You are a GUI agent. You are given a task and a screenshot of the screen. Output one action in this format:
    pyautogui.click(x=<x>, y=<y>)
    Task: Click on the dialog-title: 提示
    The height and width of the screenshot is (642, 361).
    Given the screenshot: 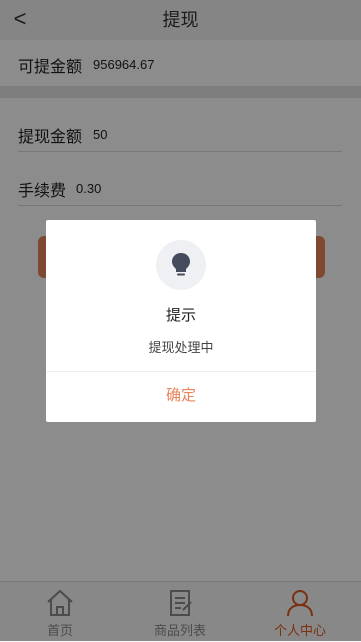 What is the action you would take?
    pyautogui.click(x=180, y=315)
    